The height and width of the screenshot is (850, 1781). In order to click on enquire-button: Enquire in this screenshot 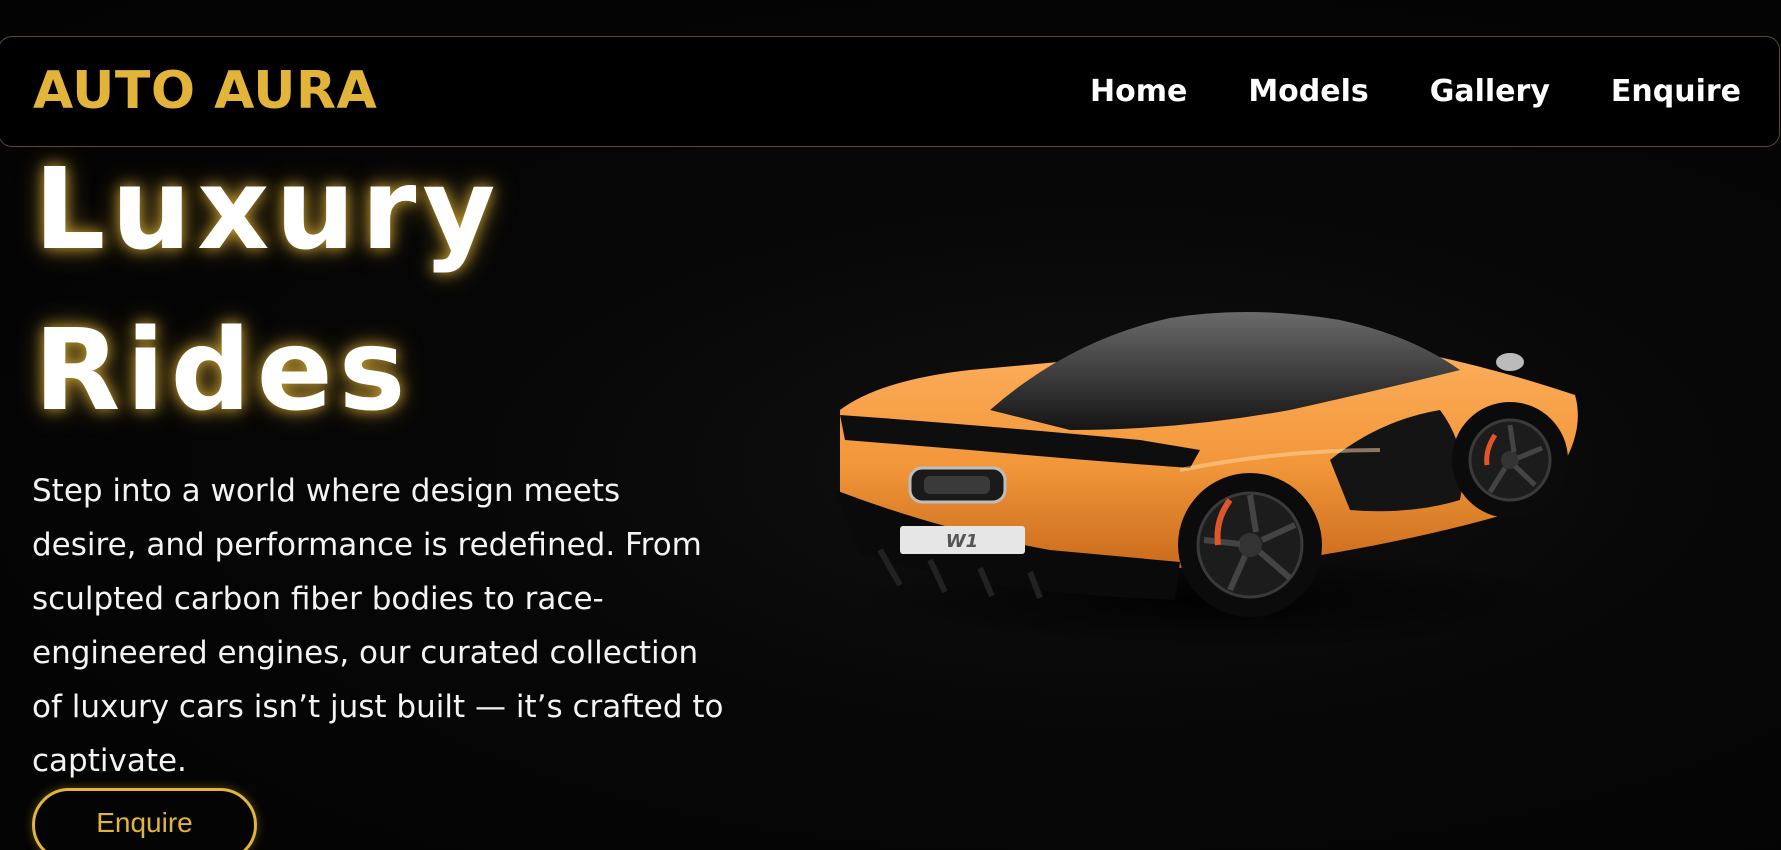, I will do `click(144, 819)`.